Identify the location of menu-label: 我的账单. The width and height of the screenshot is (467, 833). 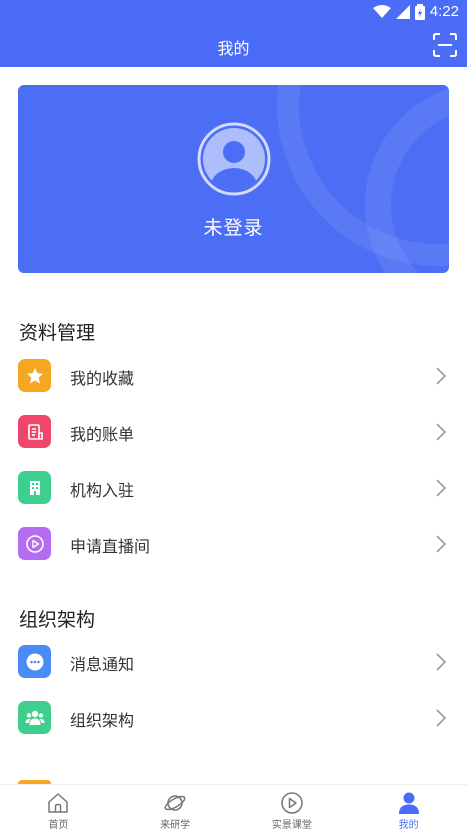
(102, 434).